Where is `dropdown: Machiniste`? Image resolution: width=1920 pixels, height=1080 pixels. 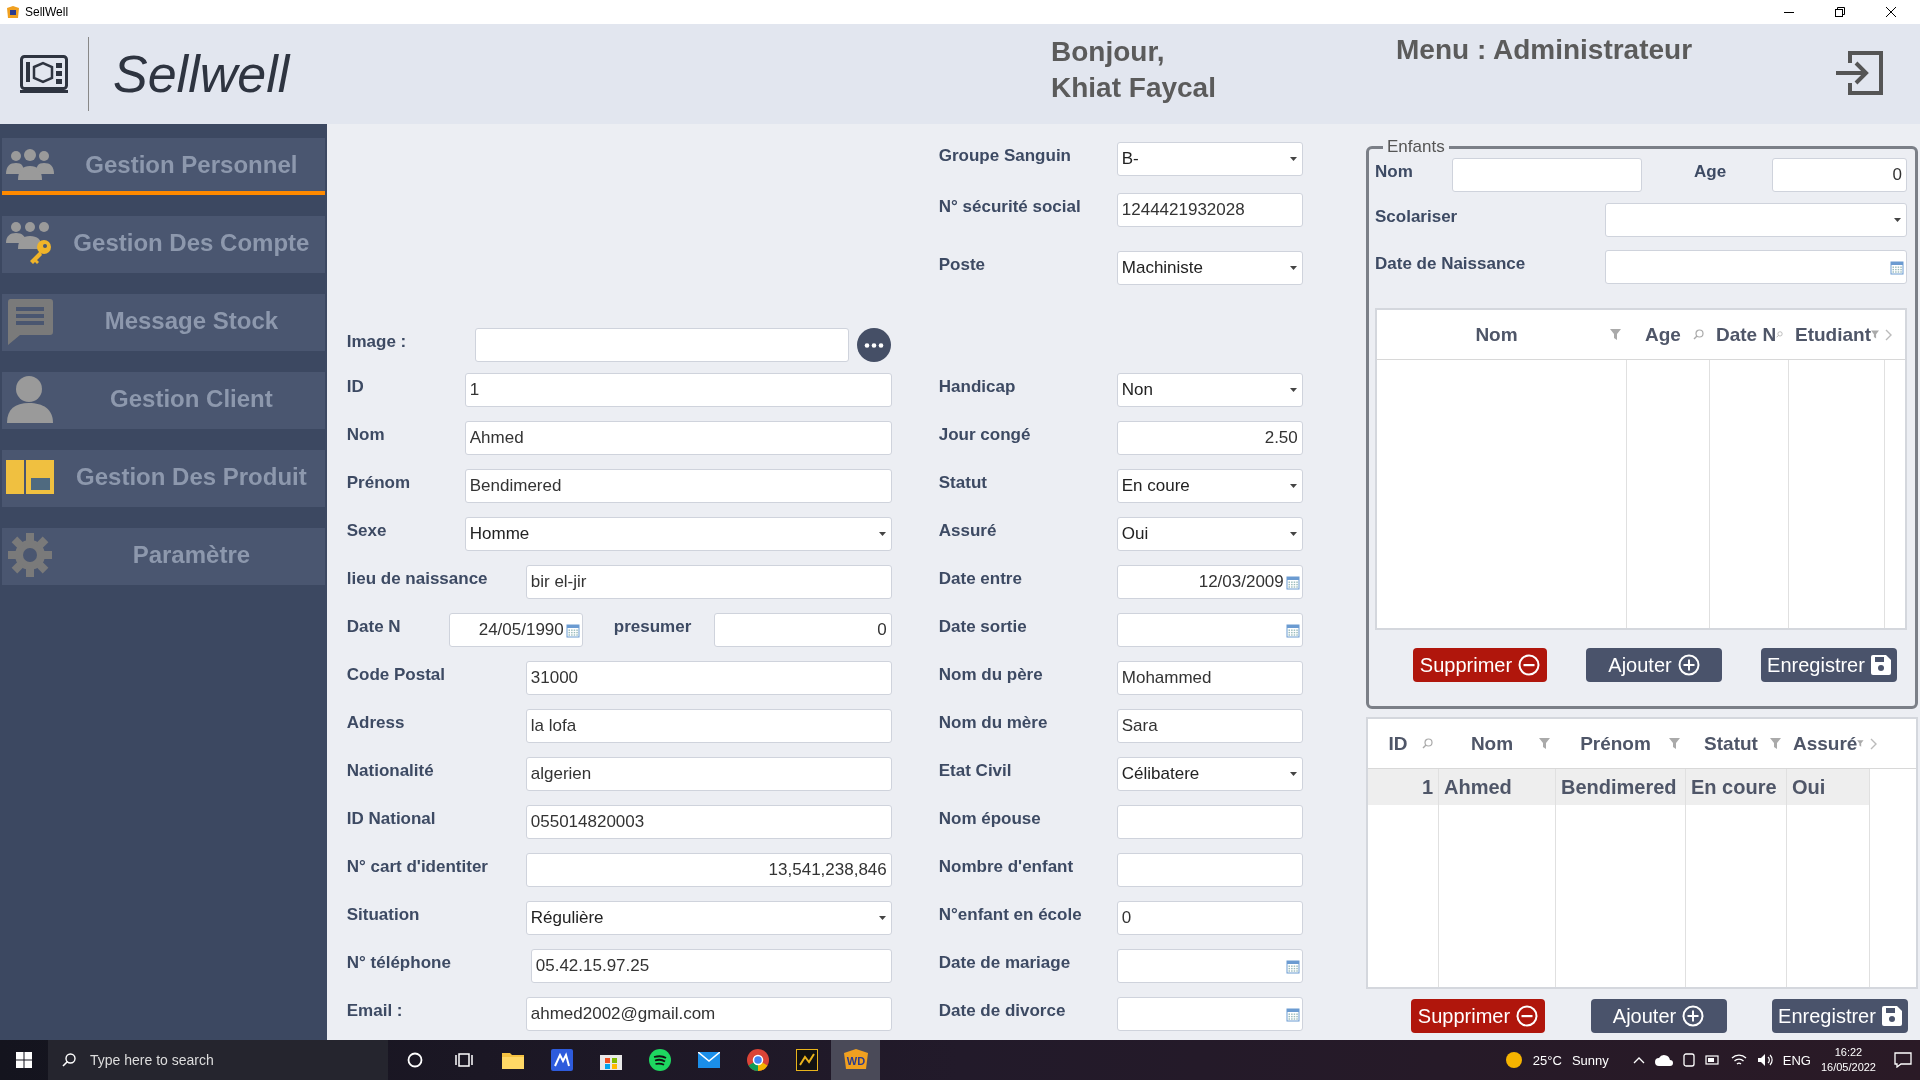
dropdown: Machiniste is located at coordinates (1209, 268).